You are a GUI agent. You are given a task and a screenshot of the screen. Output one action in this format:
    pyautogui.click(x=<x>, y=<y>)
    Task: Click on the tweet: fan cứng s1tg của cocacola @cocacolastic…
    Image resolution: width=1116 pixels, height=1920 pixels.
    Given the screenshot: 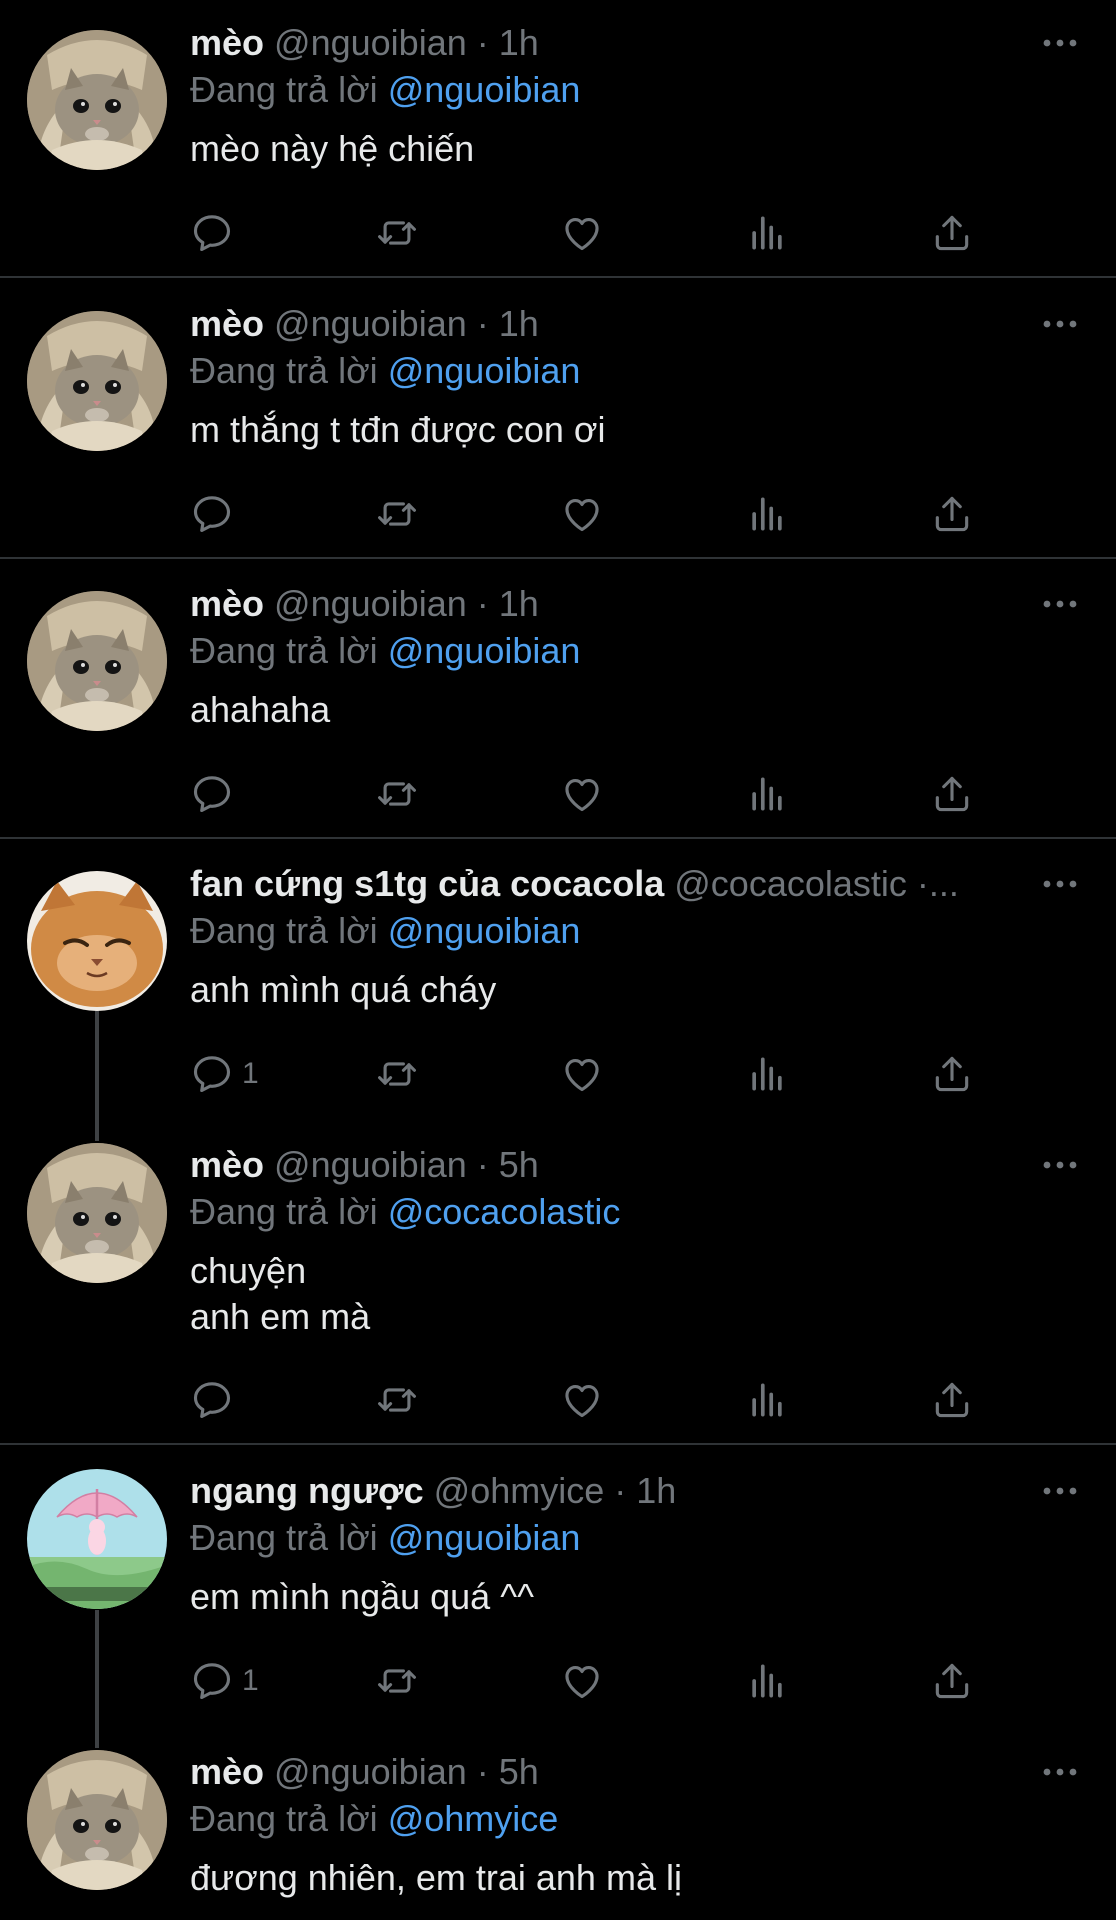 What is the action you would take?
    pyautogui.click(x=558, y=999)
    